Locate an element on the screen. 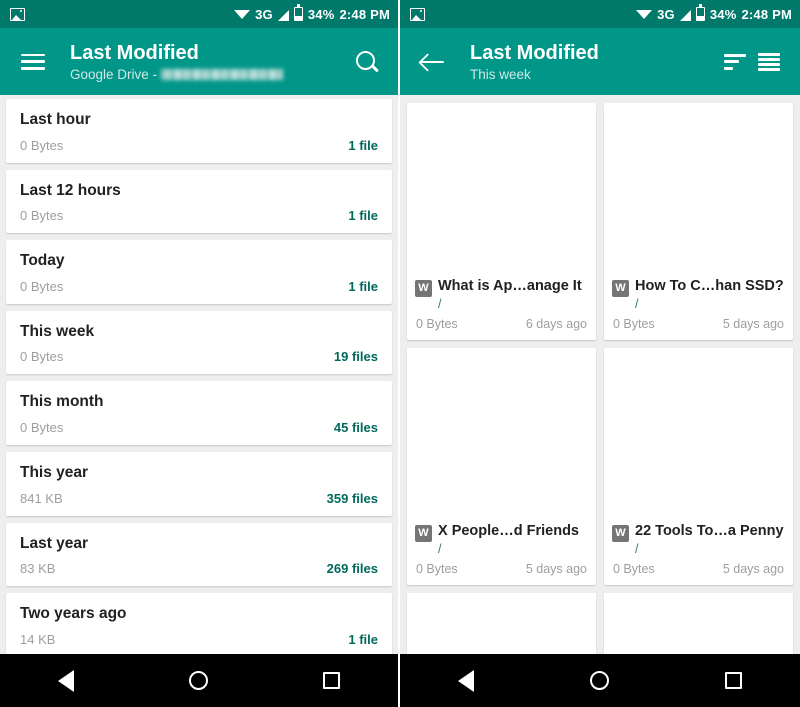 Image resolution: width=800 pixels, height=707 pixels. list-item-title: Today is located at coordinates (42, 261).